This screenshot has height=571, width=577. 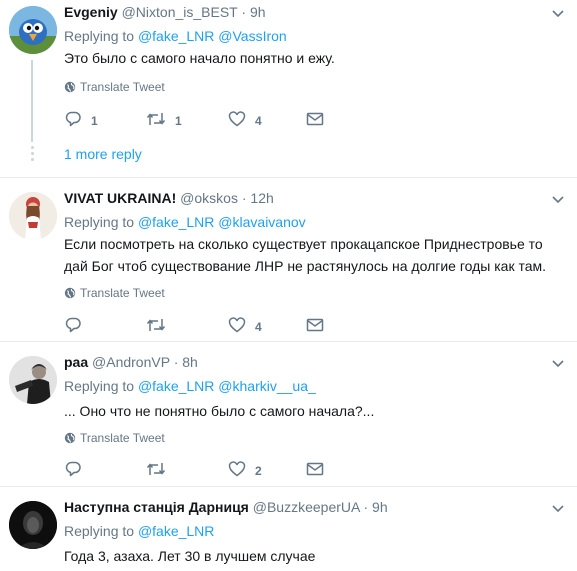 I want to click on man-avatar-icon, so click(x=33, y=380).